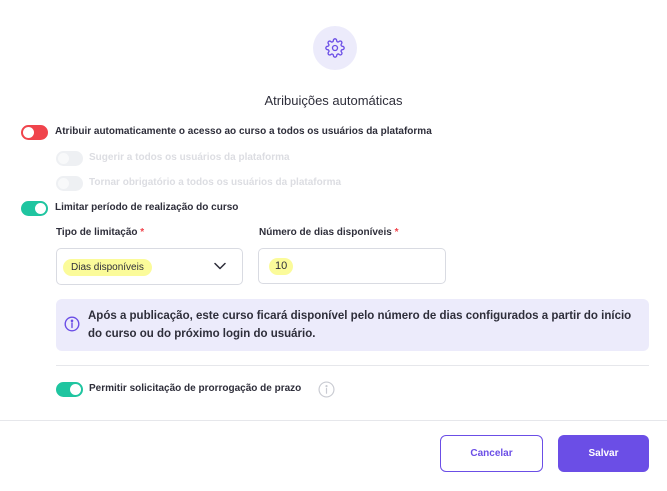  Describe the element at coordinates (69, 158) in the screenshot. I see `suggest-all-toggle` at that location.